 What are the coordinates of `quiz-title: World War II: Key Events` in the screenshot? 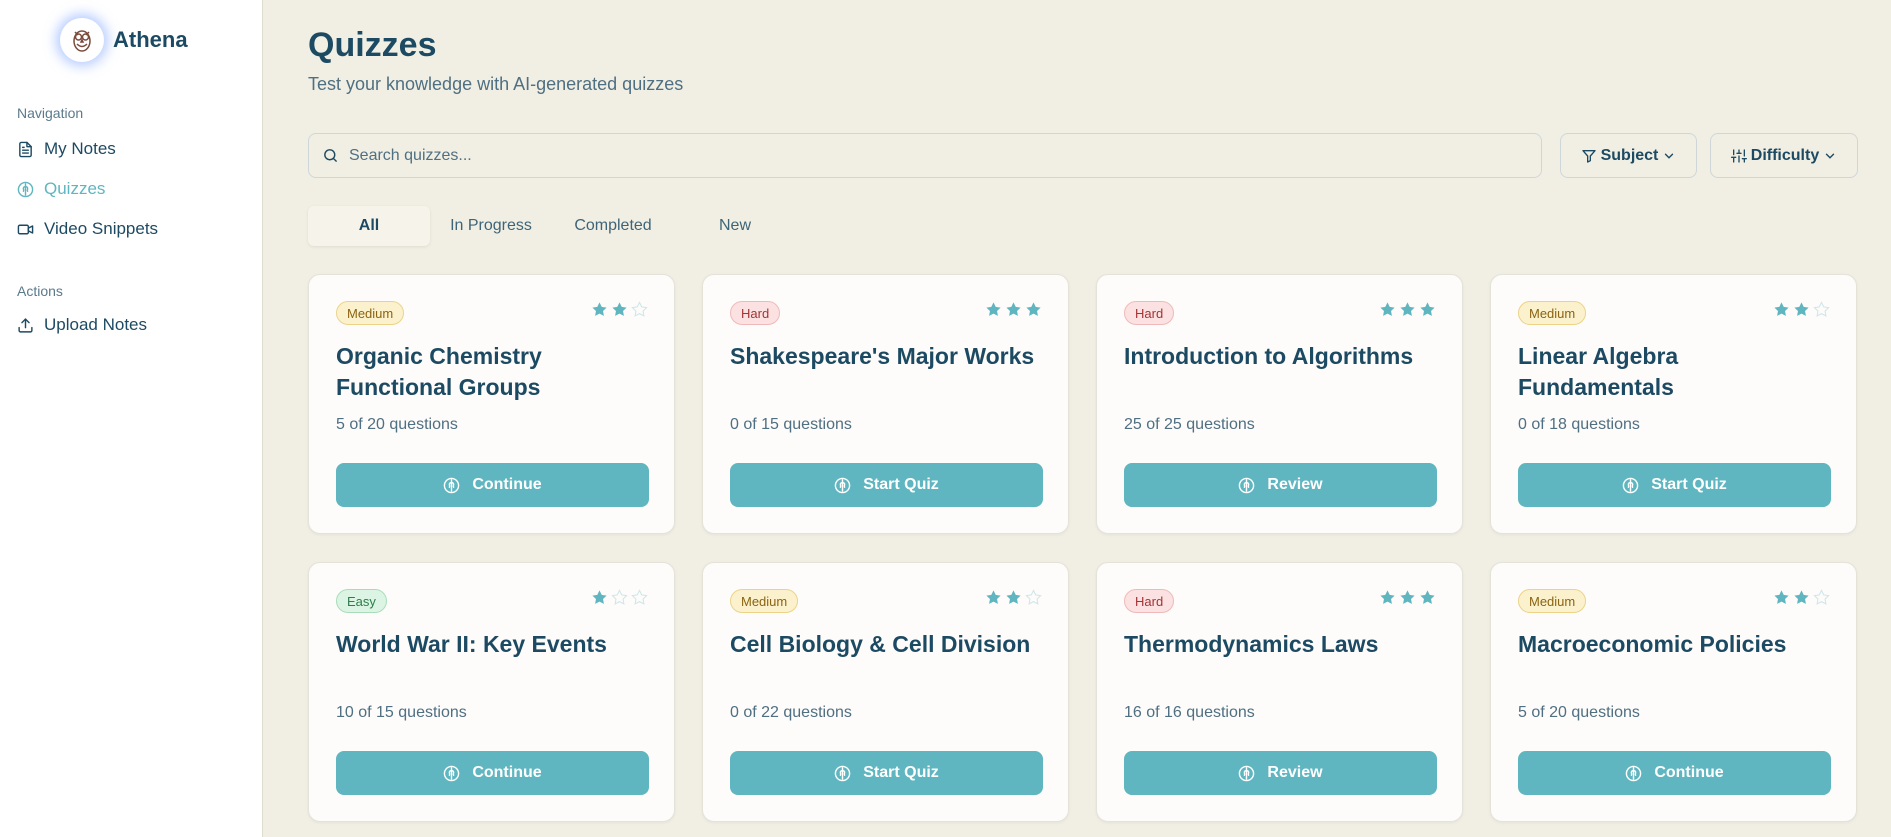 It's located at (471, 644).